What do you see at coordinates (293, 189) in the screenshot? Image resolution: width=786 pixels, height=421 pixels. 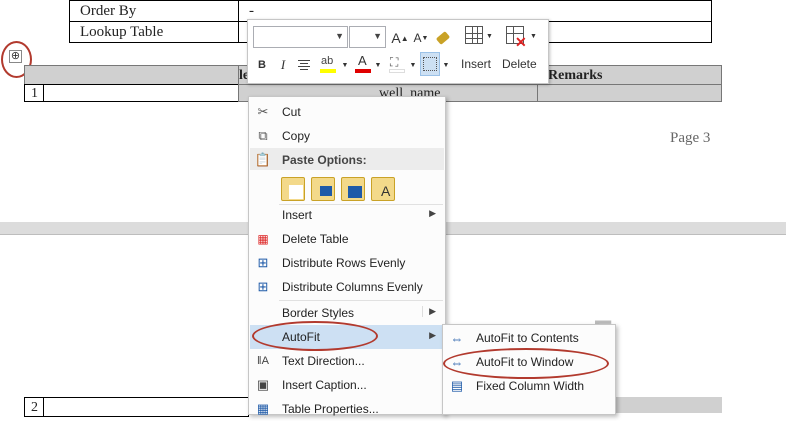 I see `paste-keep-source-icon` at bounding box center [293, 189].